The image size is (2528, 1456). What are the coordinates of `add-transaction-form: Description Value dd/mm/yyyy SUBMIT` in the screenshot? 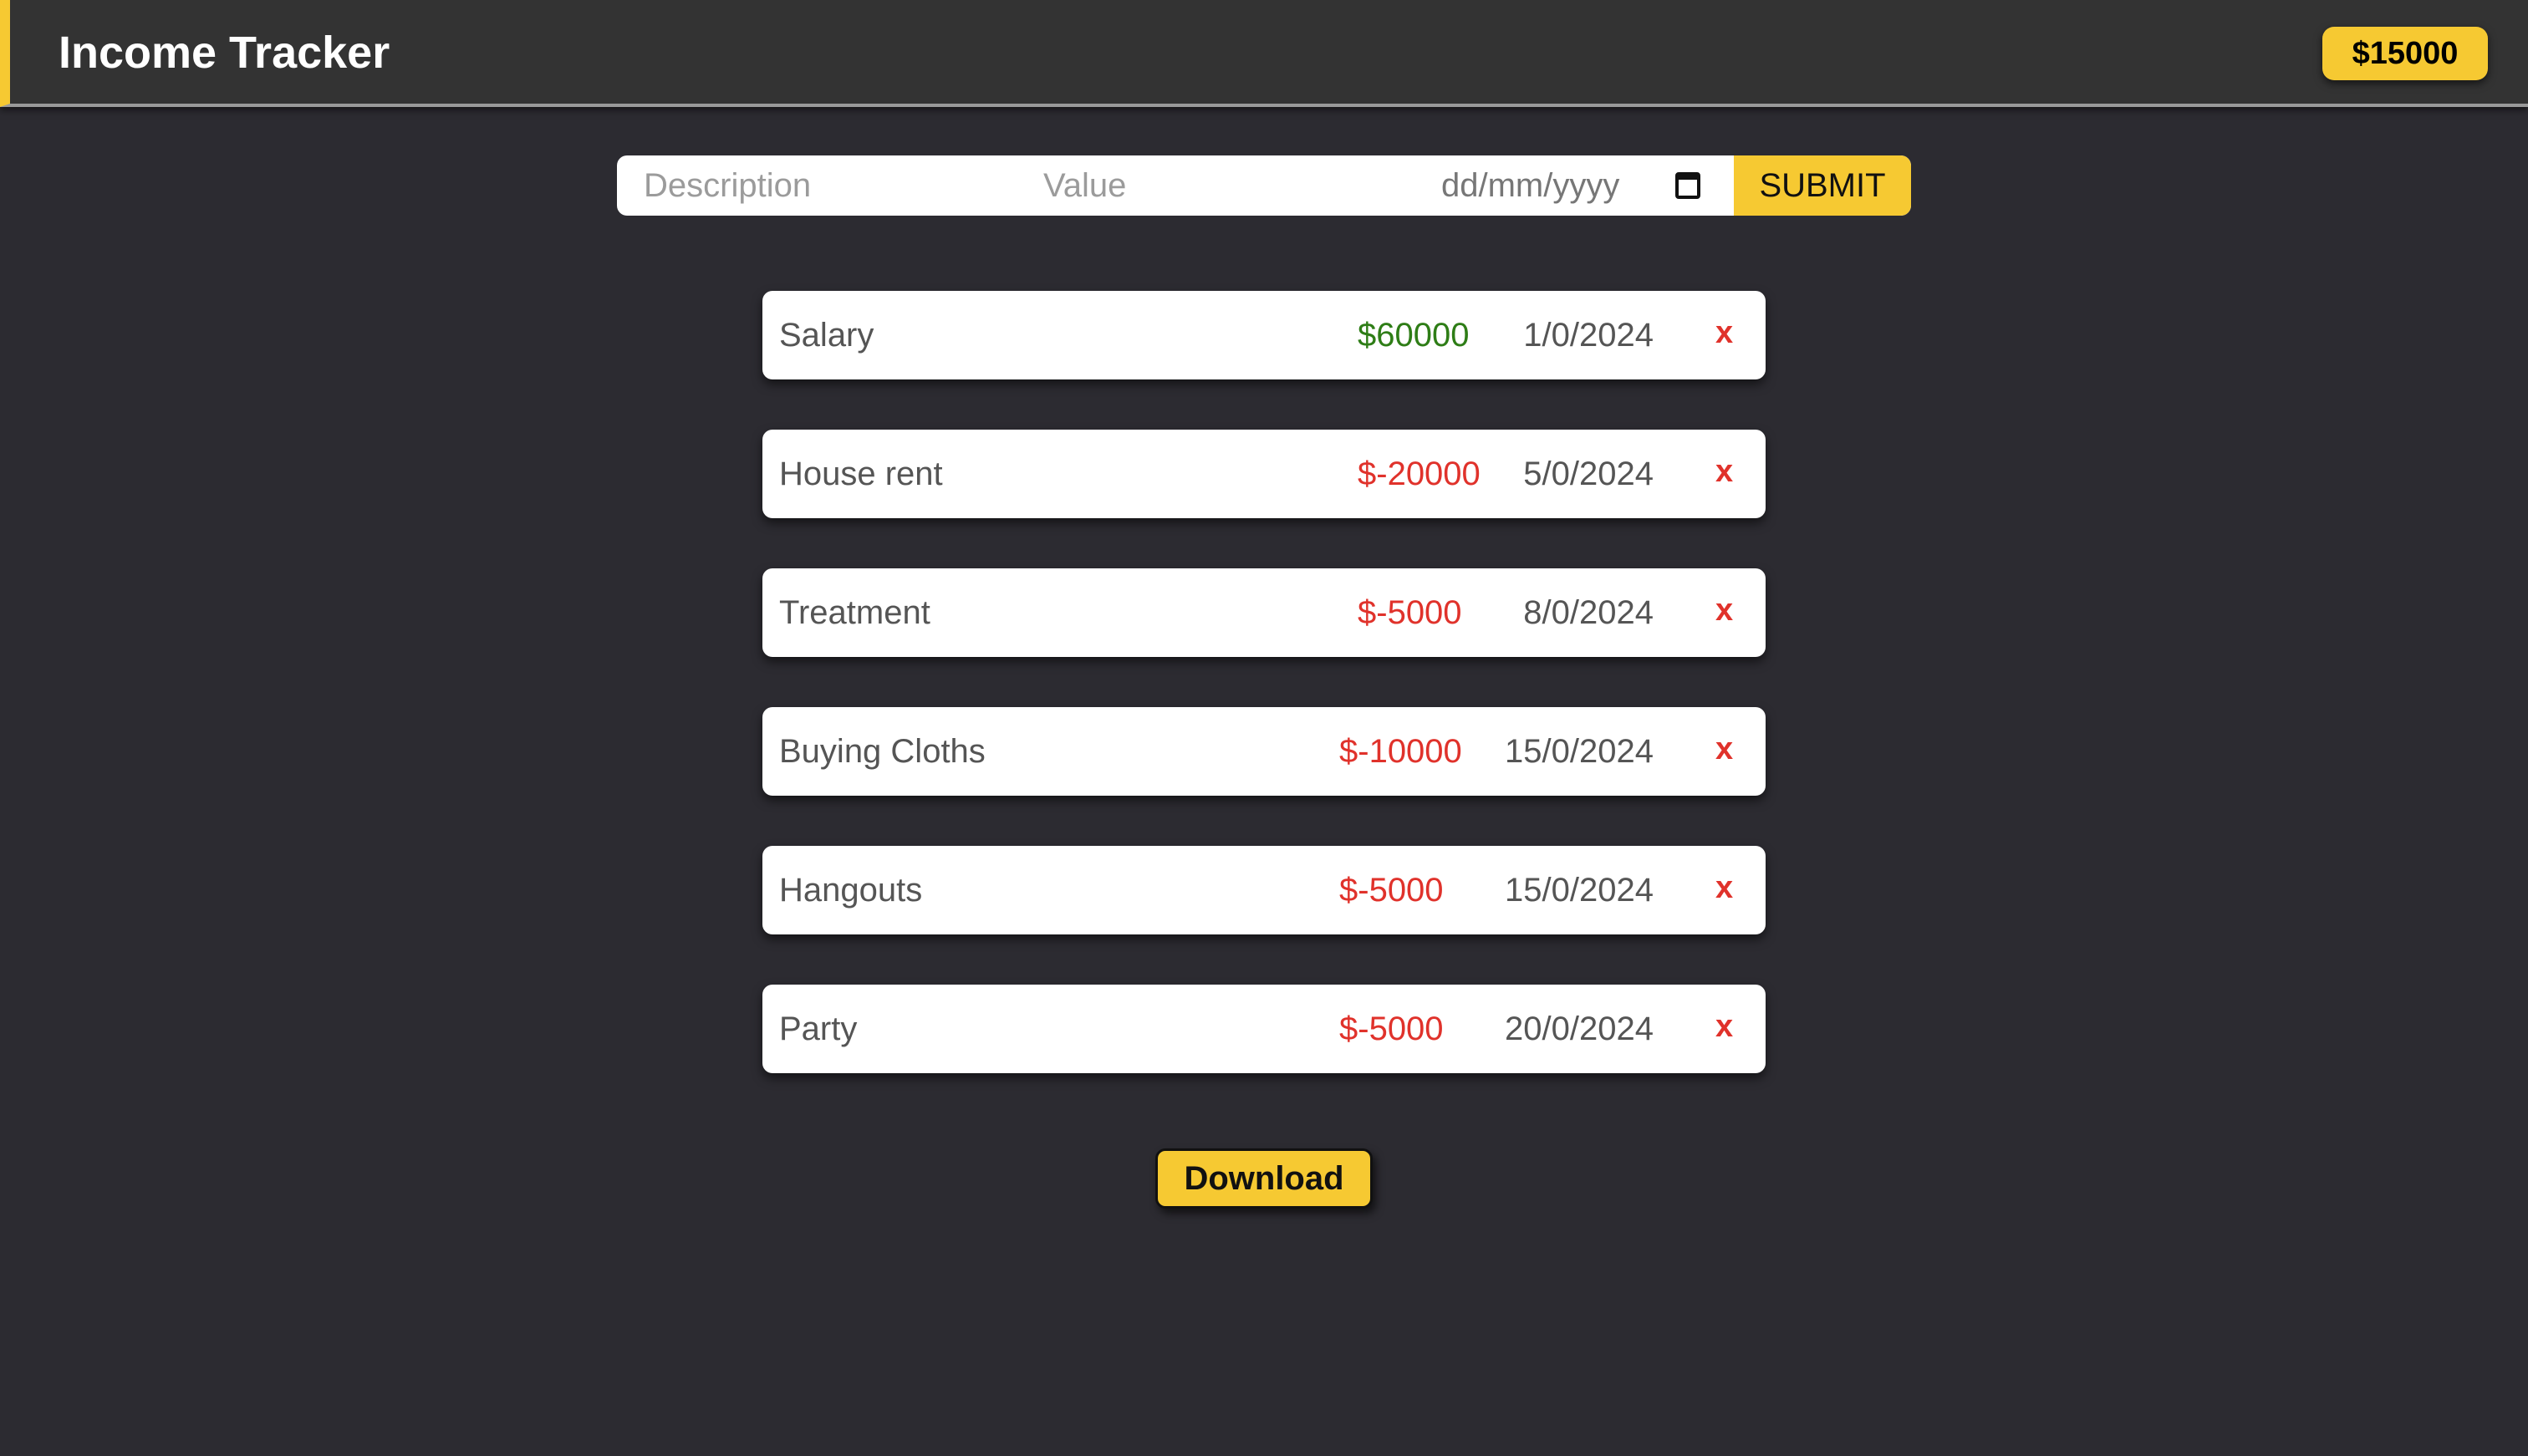 It's located at (1264, 185).